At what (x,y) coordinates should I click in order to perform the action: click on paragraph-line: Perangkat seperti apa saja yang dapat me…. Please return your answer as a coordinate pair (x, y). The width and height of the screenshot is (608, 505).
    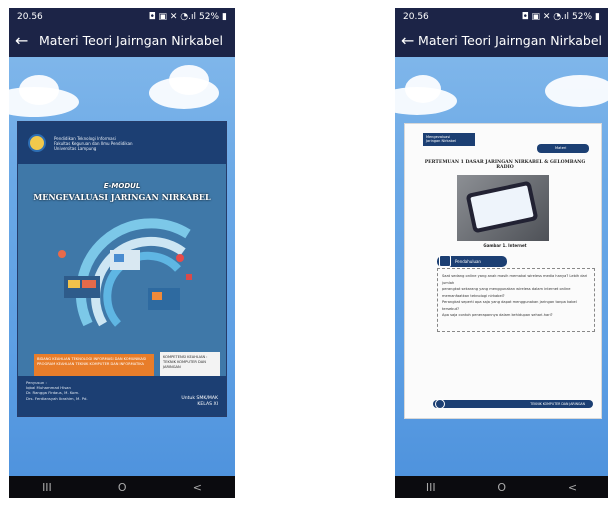
    Looking at the image, I should click on (509, 302).